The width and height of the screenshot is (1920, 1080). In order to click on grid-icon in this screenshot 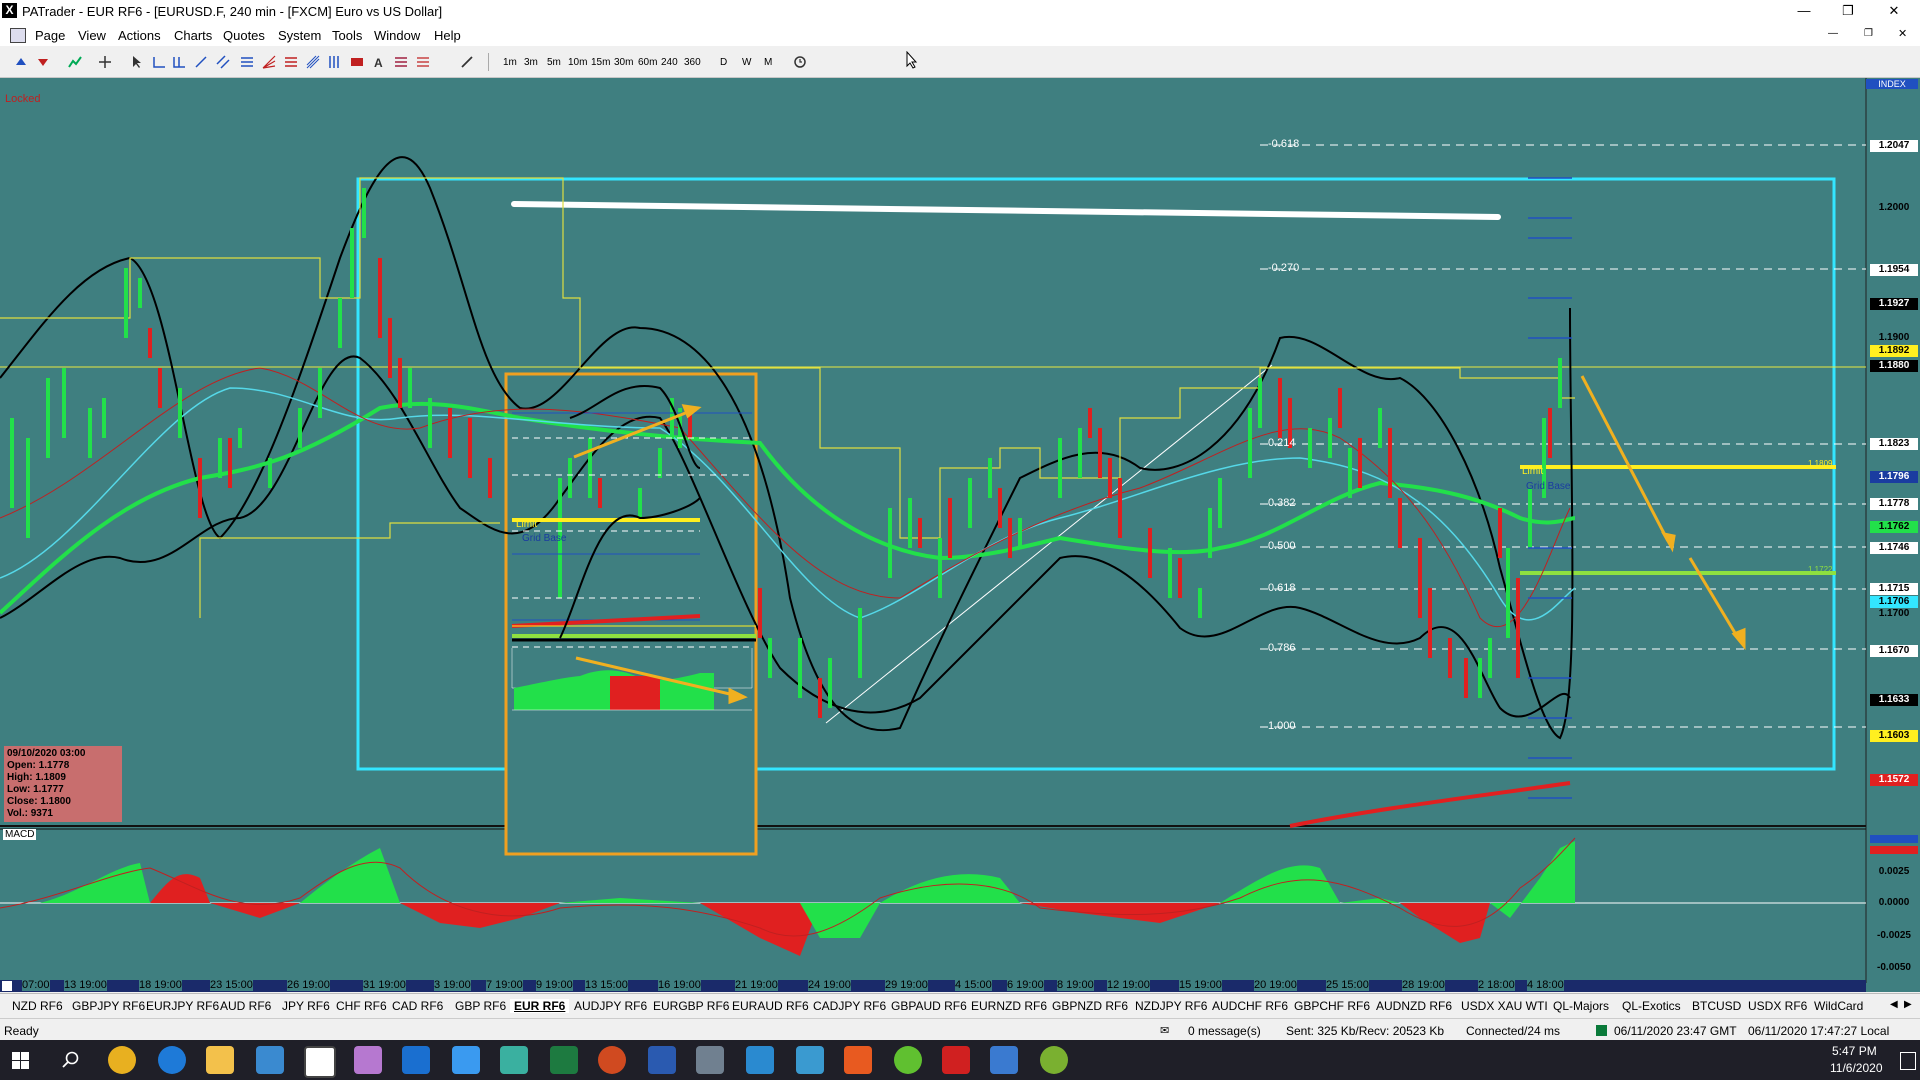, I will do `click(423, 62)`.